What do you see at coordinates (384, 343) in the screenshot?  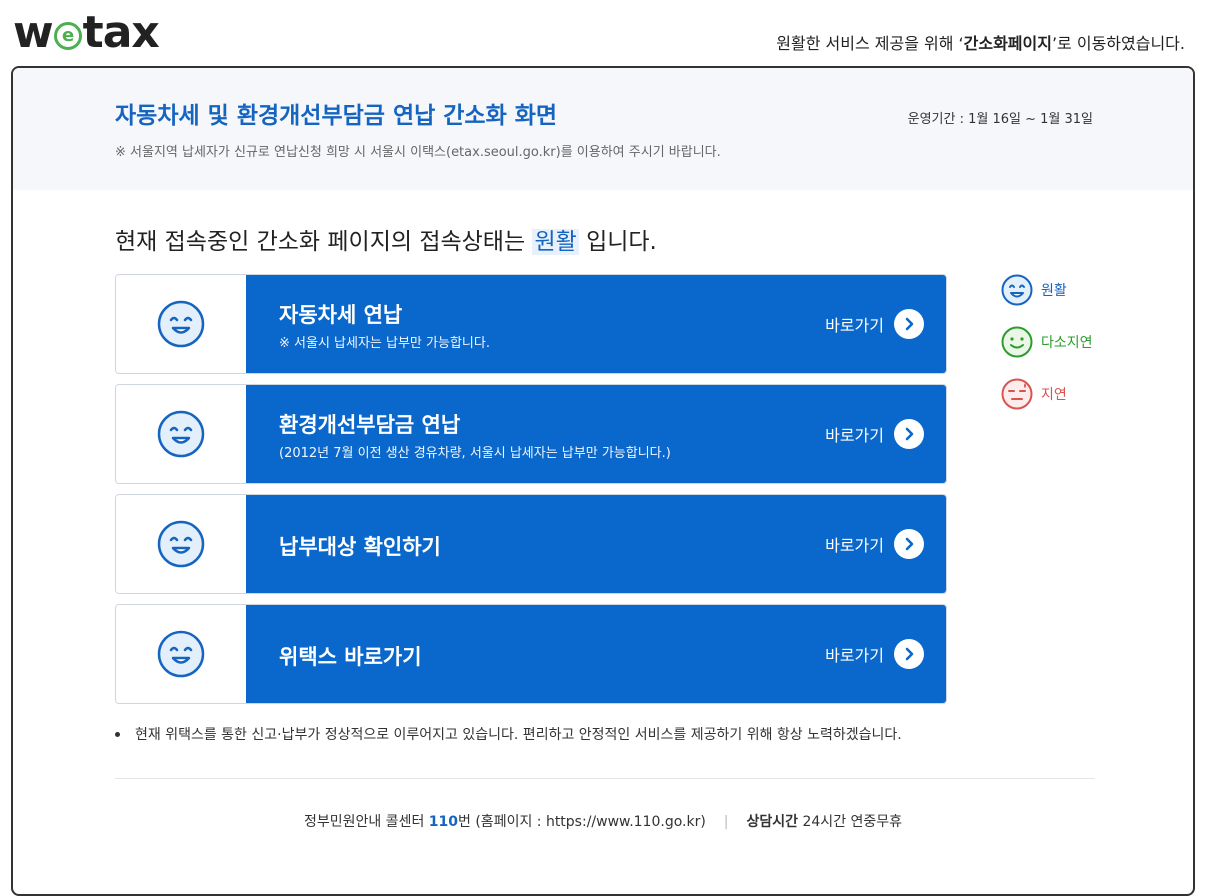 I see `menu-desc: ※ 서울시 납세자는 납부만 가능합니다.` at bounding box center [384, 343].